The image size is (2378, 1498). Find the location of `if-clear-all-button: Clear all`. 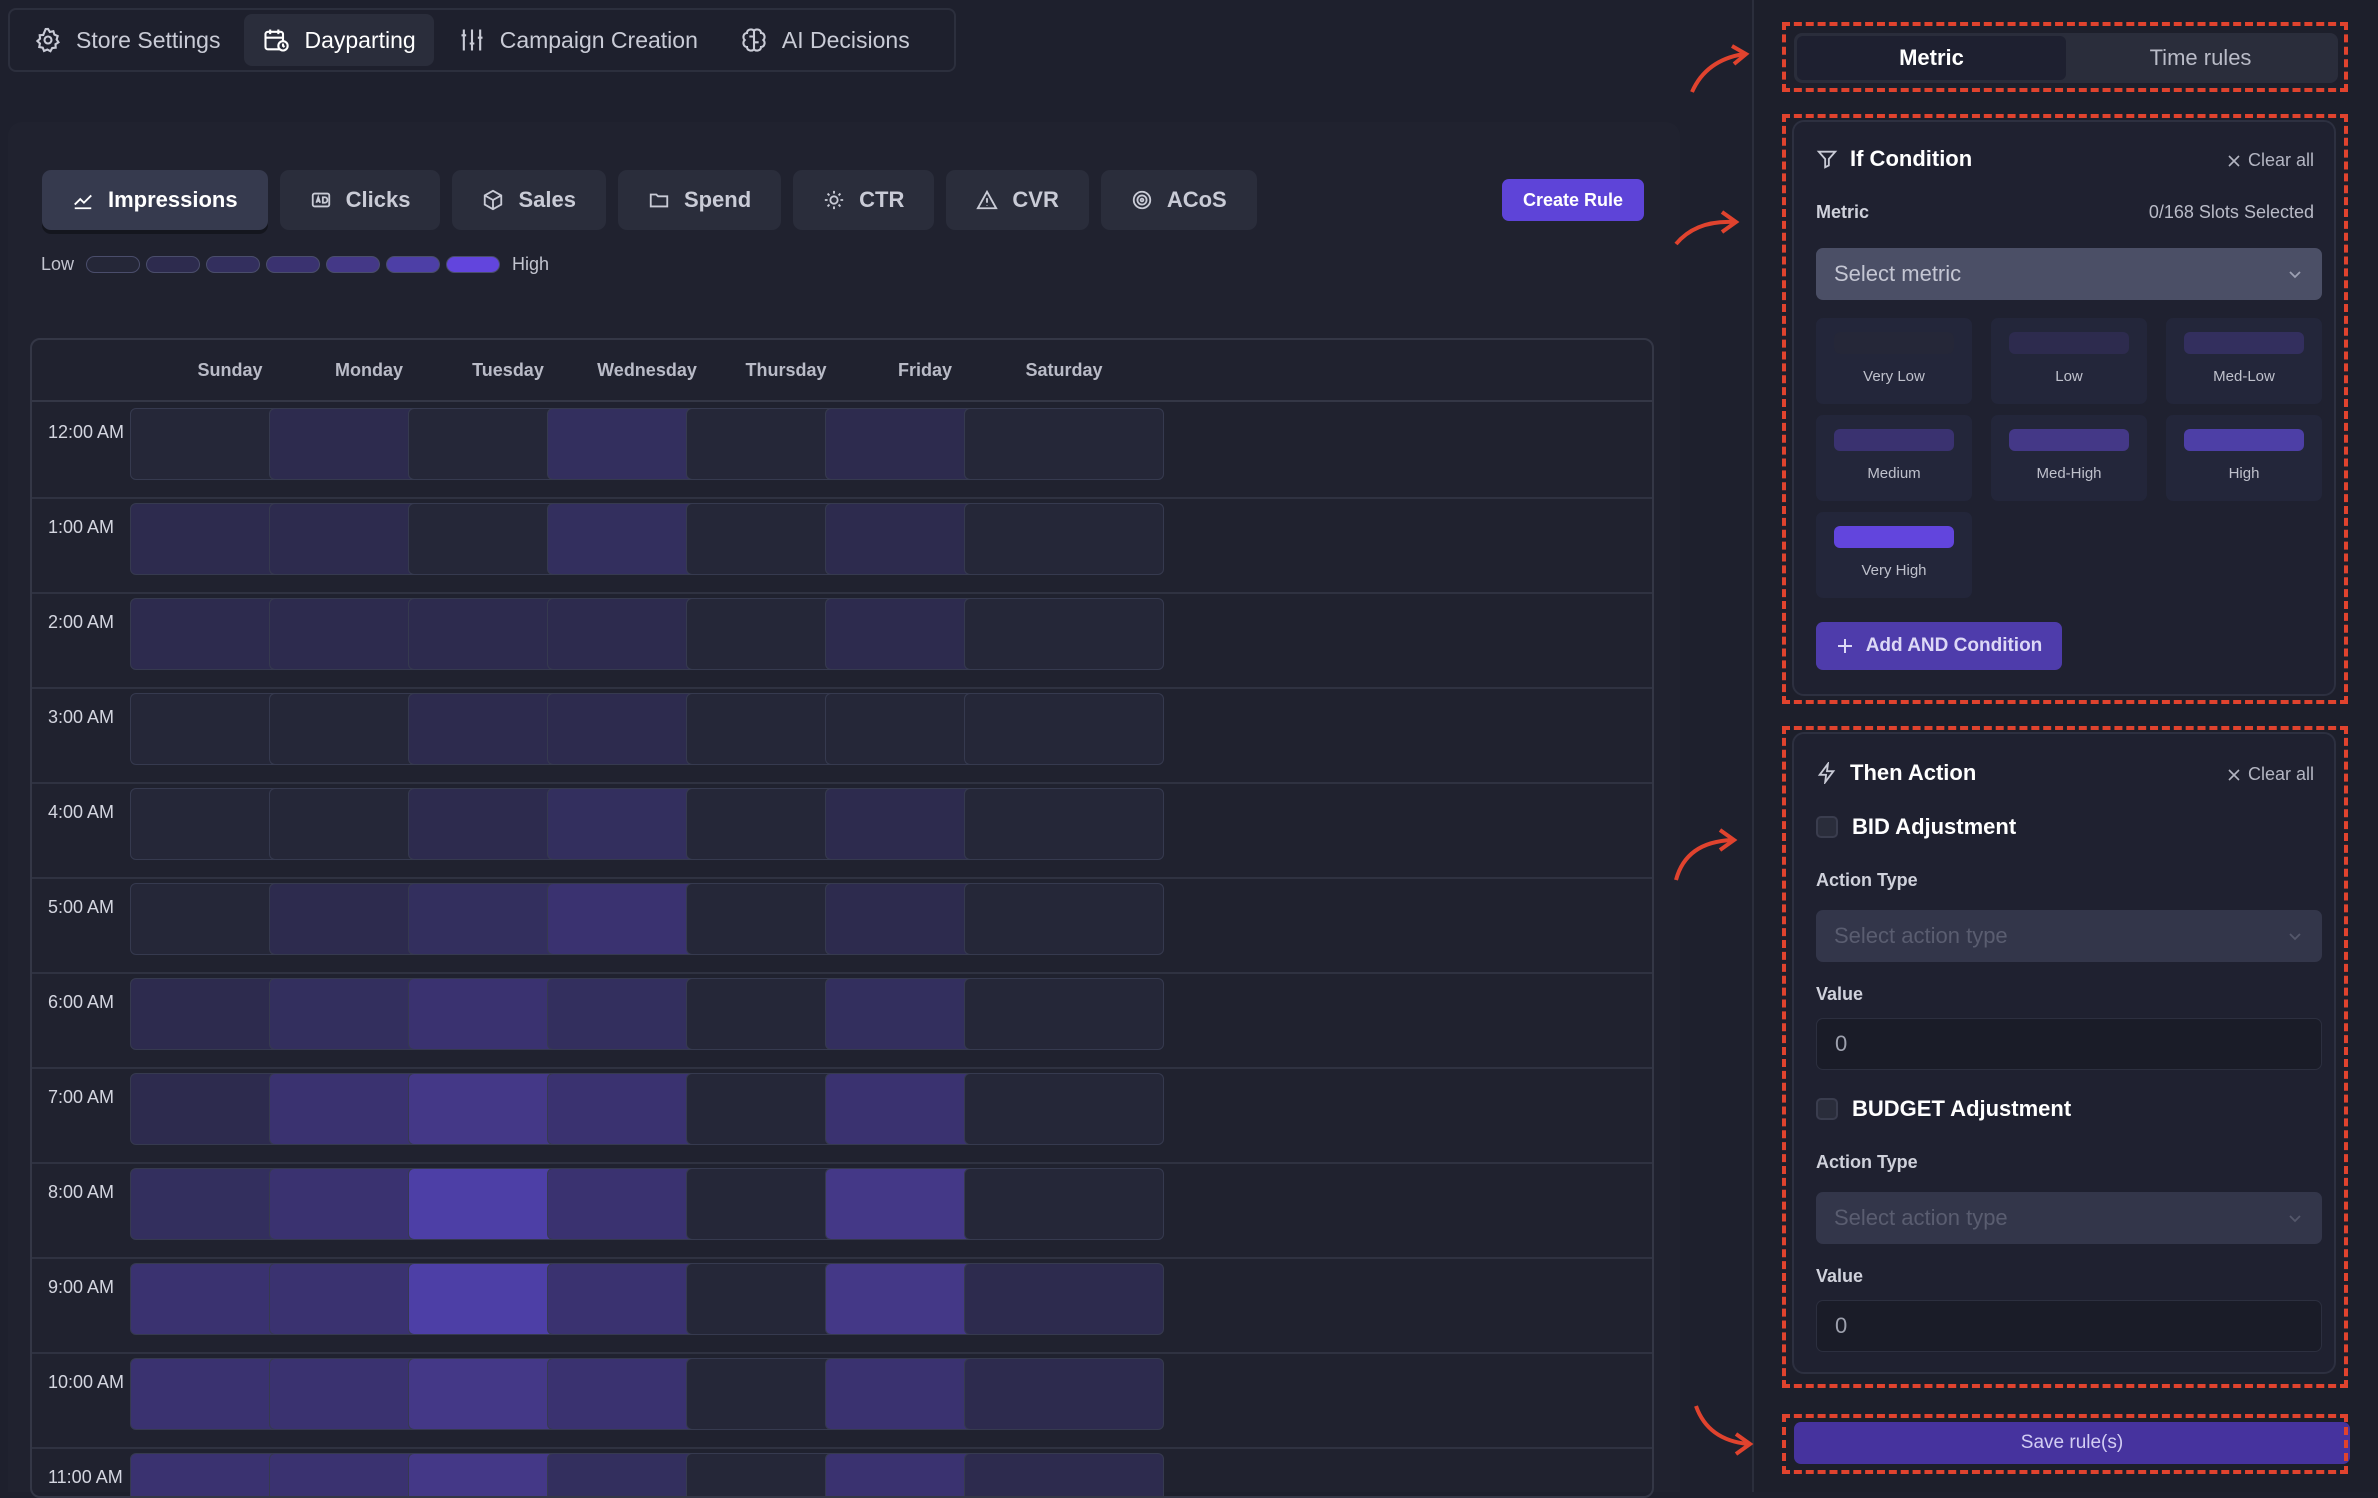

if-clear-all-button: Clear all is located at coordinates (2271, 160).